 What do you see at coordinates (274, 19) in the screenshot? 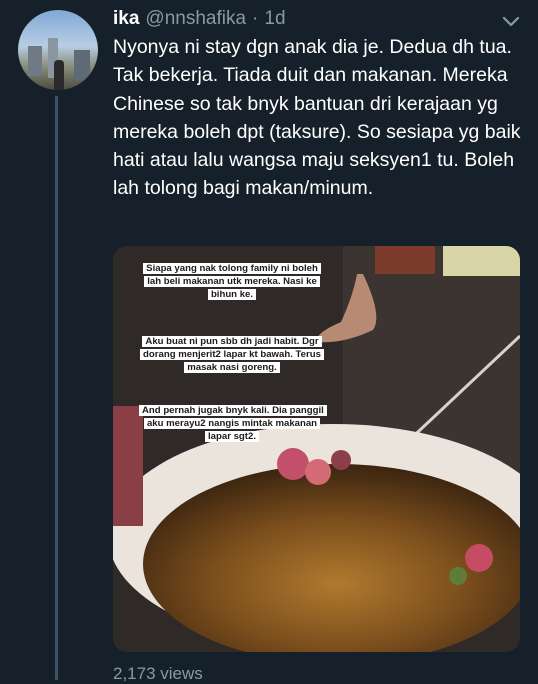
I see `timestamp: 1d` at bounding box center [274, 19].